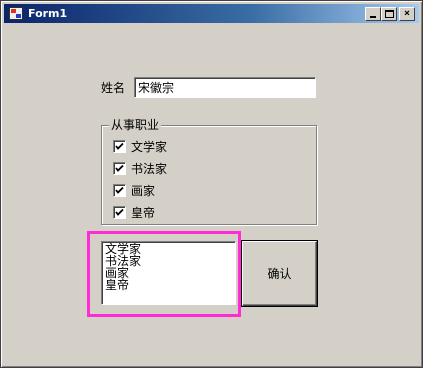 This screenshot has height=368, width=423. What do you see at coordinates (279, 273) in the screenshot?
I see `confirm-button: 确认` at bounding box center [279, 273].